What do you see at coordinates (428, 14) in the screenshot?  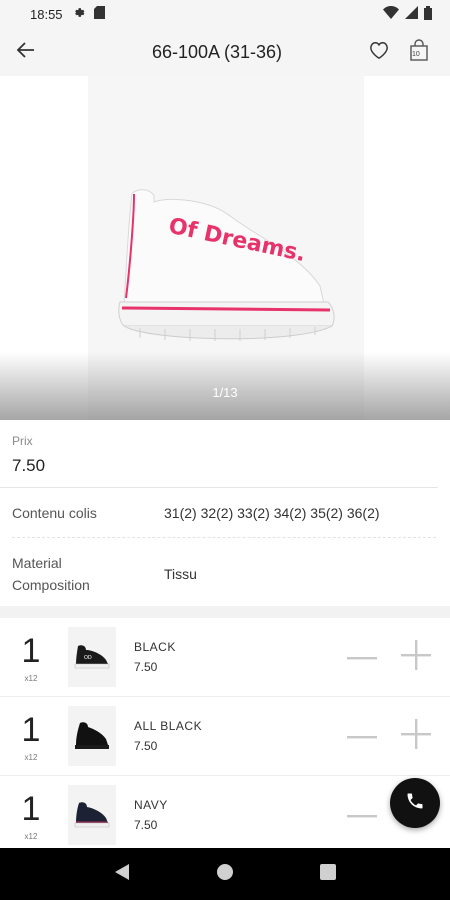 I see `battery-icon` at bounding box center [428, 14].